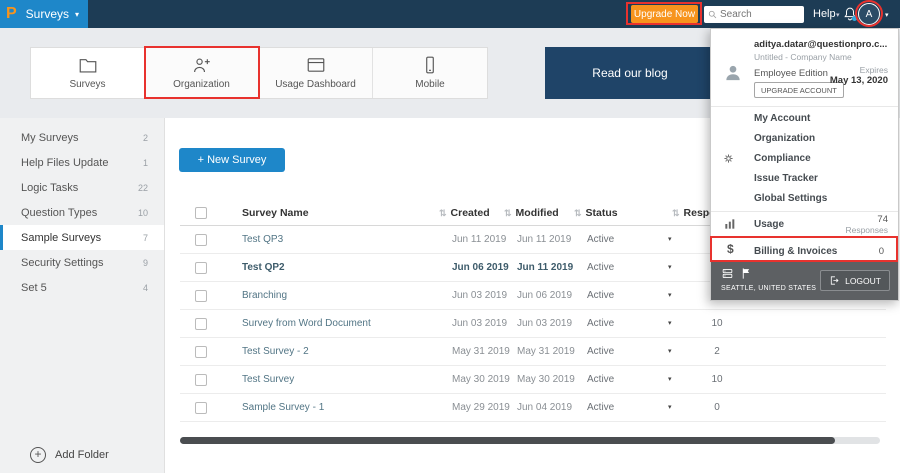  I want to click on modified-date: May 30 2019, so click(546, 379).